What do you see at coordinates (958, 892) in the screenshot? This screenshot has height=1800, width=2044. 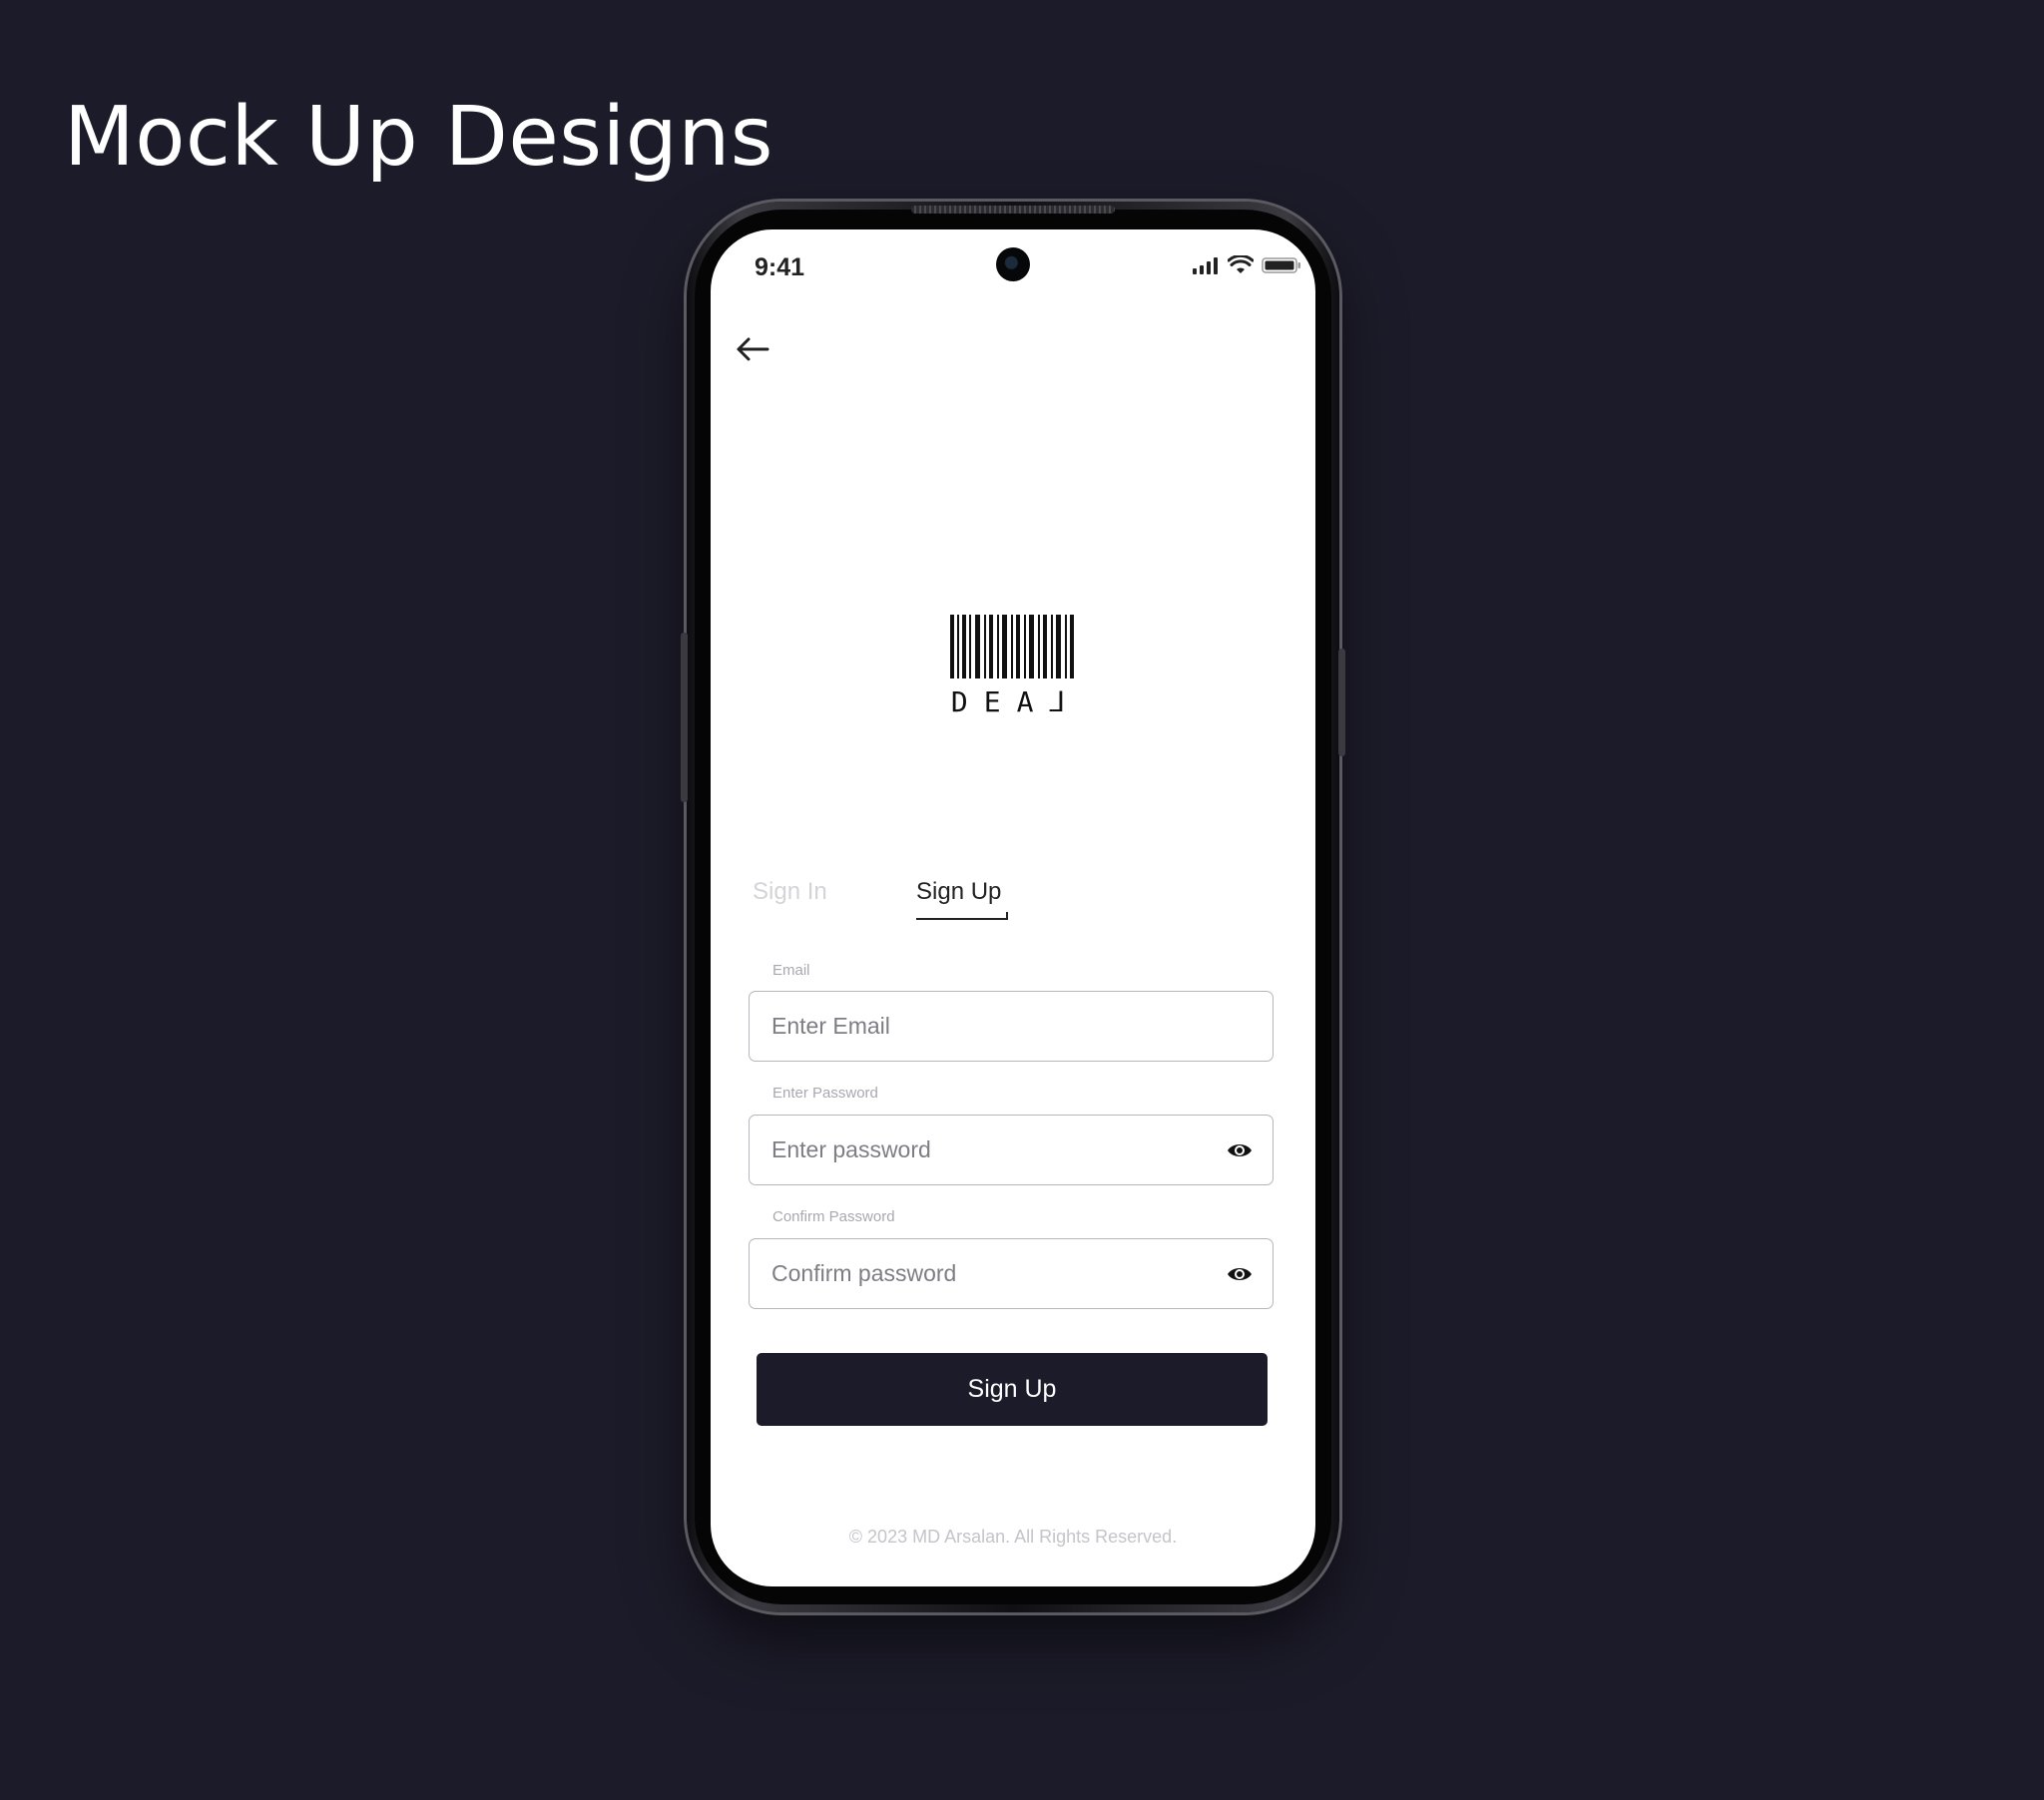 I see `tab-sign-up: Sign Up` at bounding box center [958, 892].